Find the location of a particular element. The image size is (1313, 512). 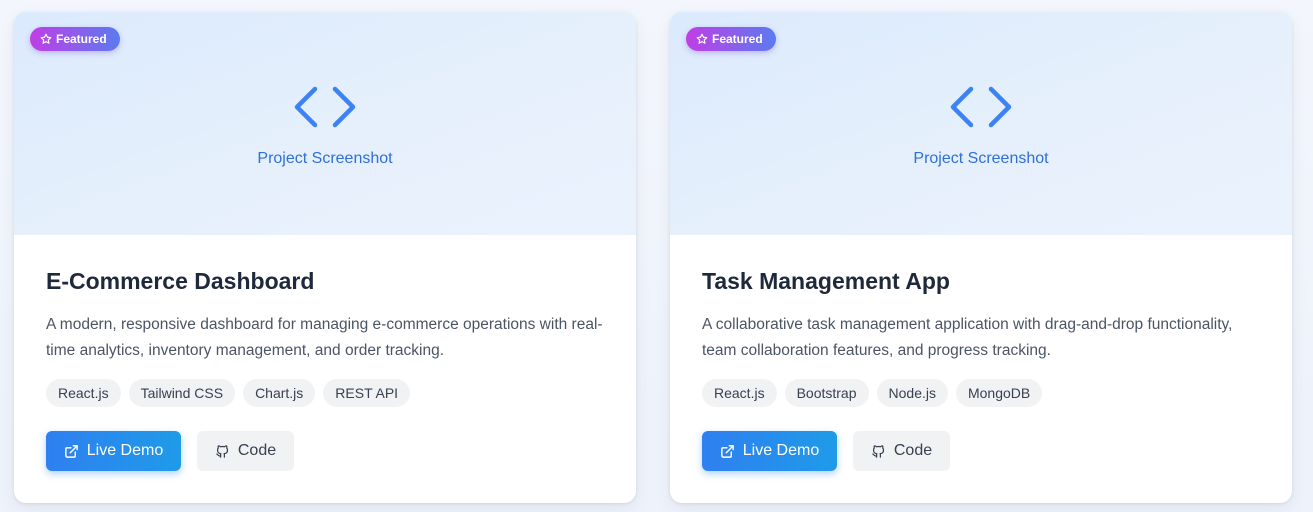

tech-tags: React.js Bootstrap Node.js MongoDB is located at coordinates (872, 393).